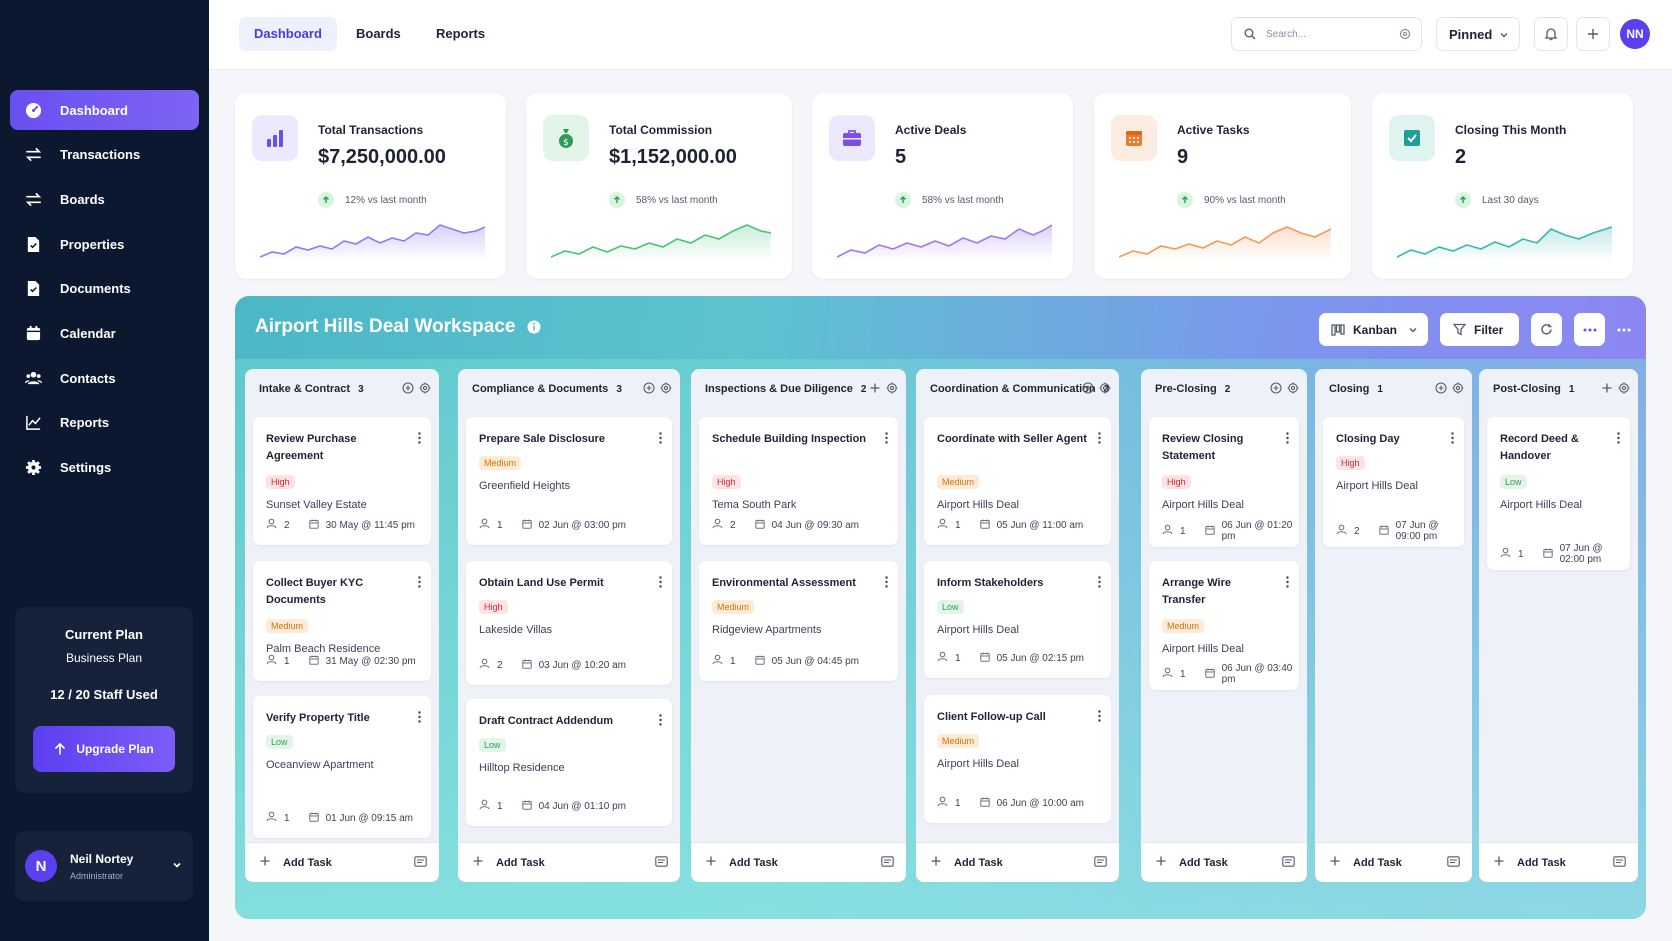 This screenshot has height=941, width=1672. Describe the element at coordinates (104, 289) in the screenshot. I see `sidebar-item-documents: Documents` at that location.